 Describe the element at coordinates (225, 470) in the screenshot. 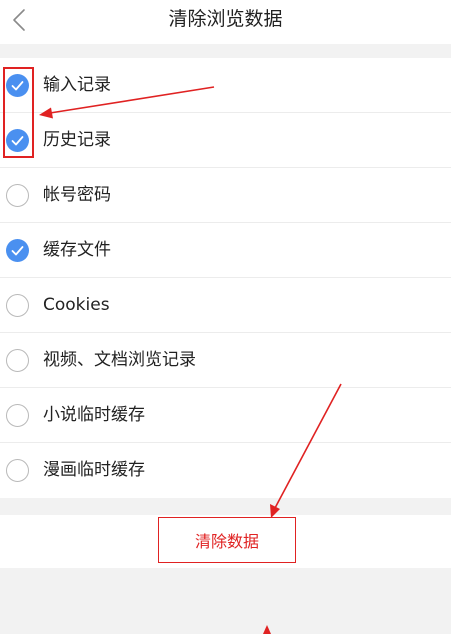

I see `option-comic-cache: 漫画临时缓存` at that location.